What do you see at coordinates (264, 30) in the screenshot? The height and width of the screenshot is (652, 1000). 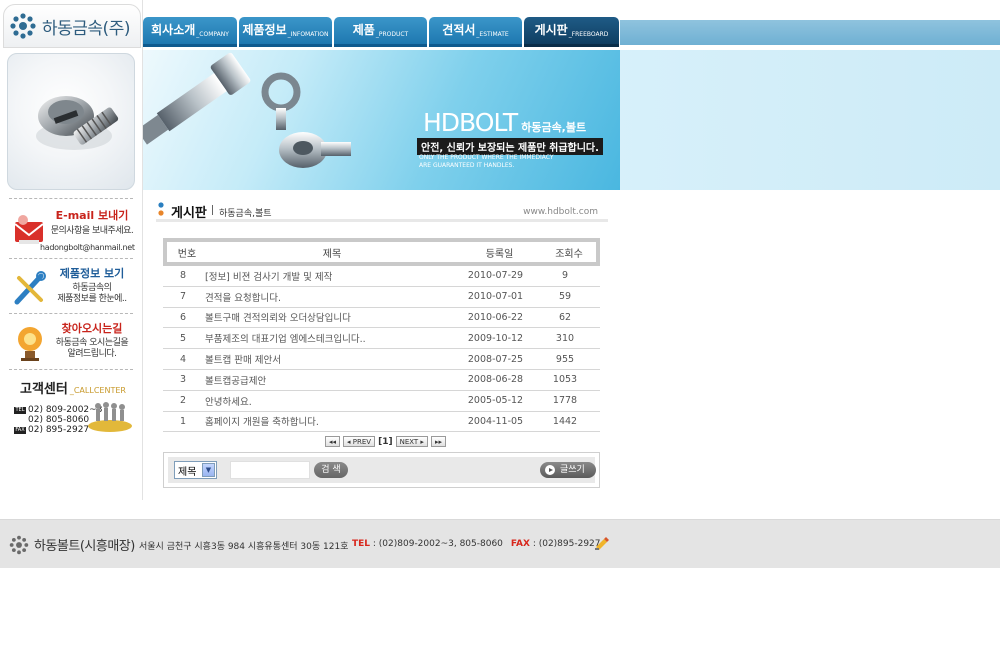 I see `nav-tab-label: 제품정보` at bounding box center [264, 30].